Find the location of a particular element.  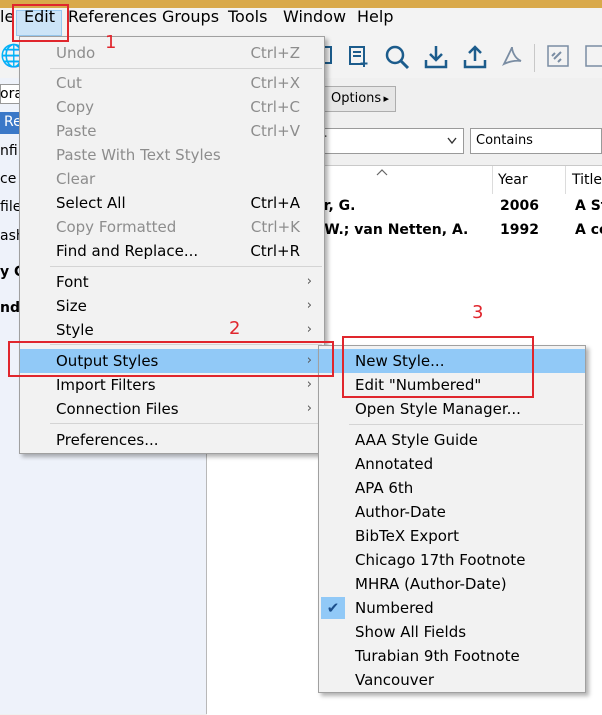

menu-item-copy-formatted: Copy Formatted Ctrl+K is located at coordinates (172, 227).